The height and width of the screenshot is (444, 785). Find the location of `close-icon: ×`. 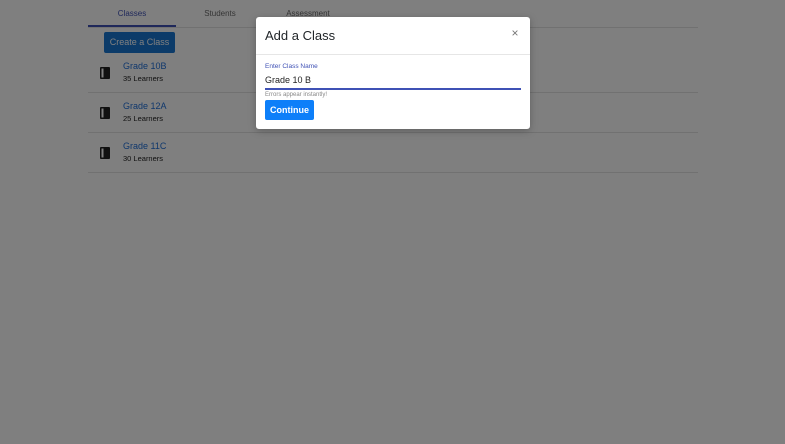

close-icon: × is located at coordinates (515, 33).